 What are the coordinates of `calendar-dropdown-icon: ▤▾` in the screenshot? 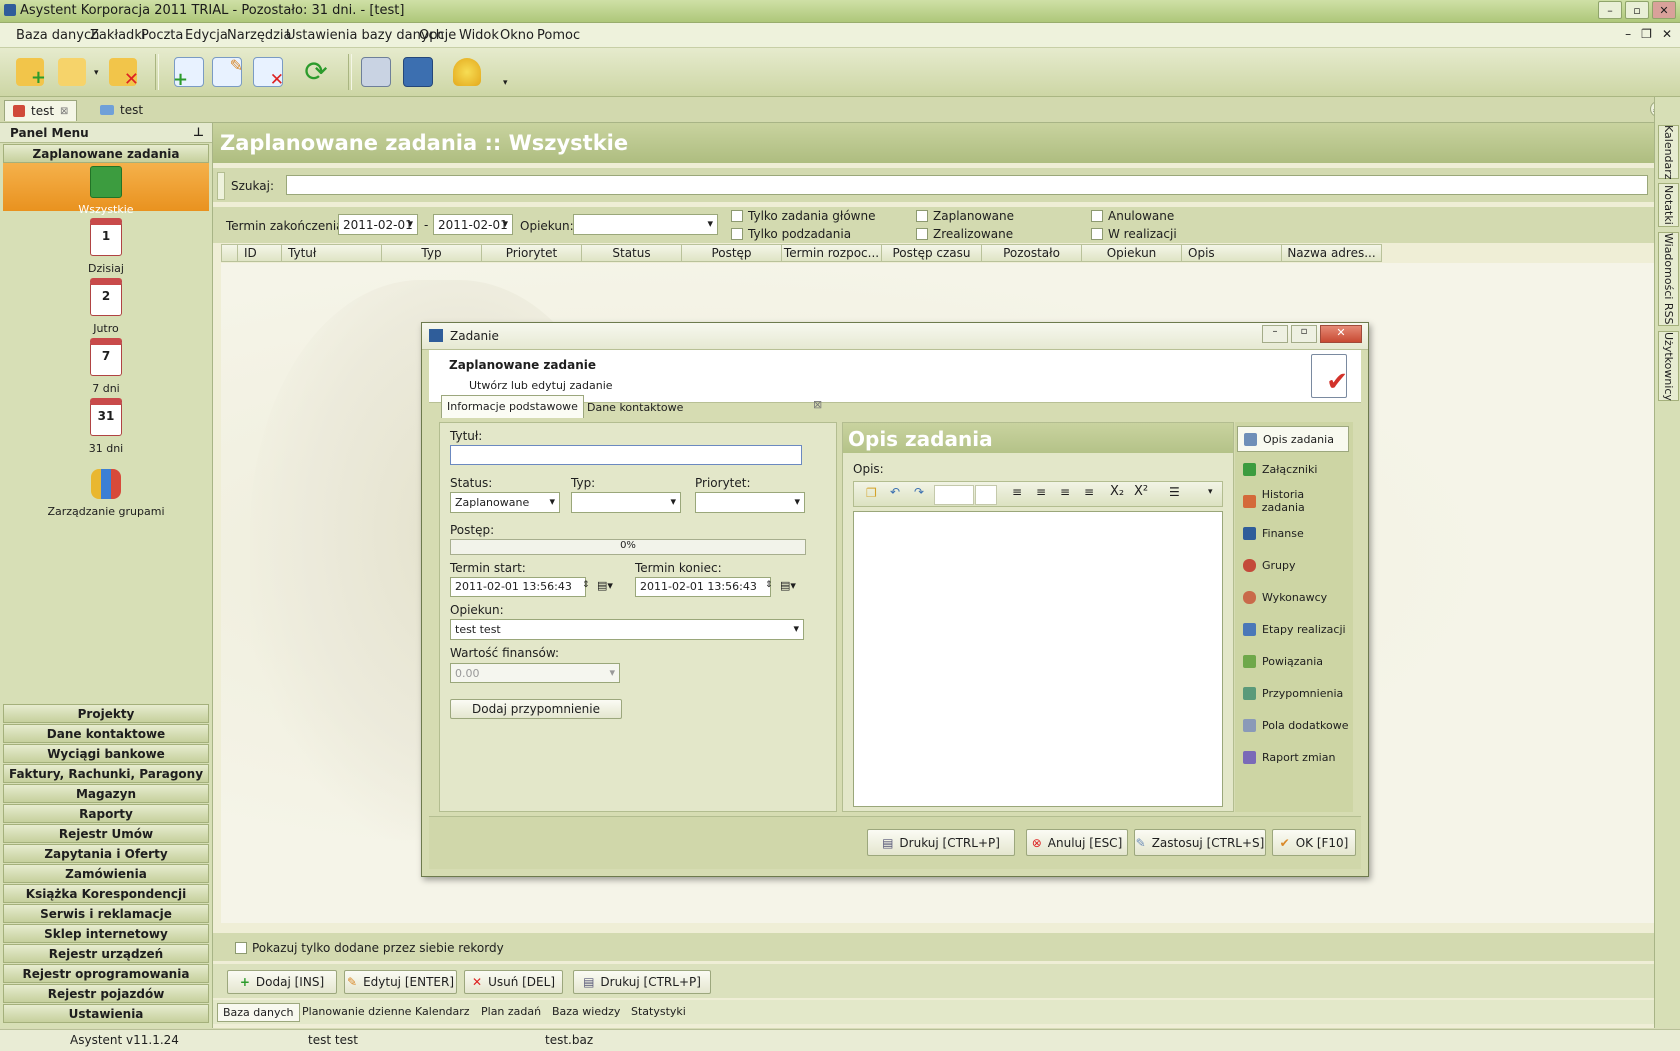 It's located at (605, 585).